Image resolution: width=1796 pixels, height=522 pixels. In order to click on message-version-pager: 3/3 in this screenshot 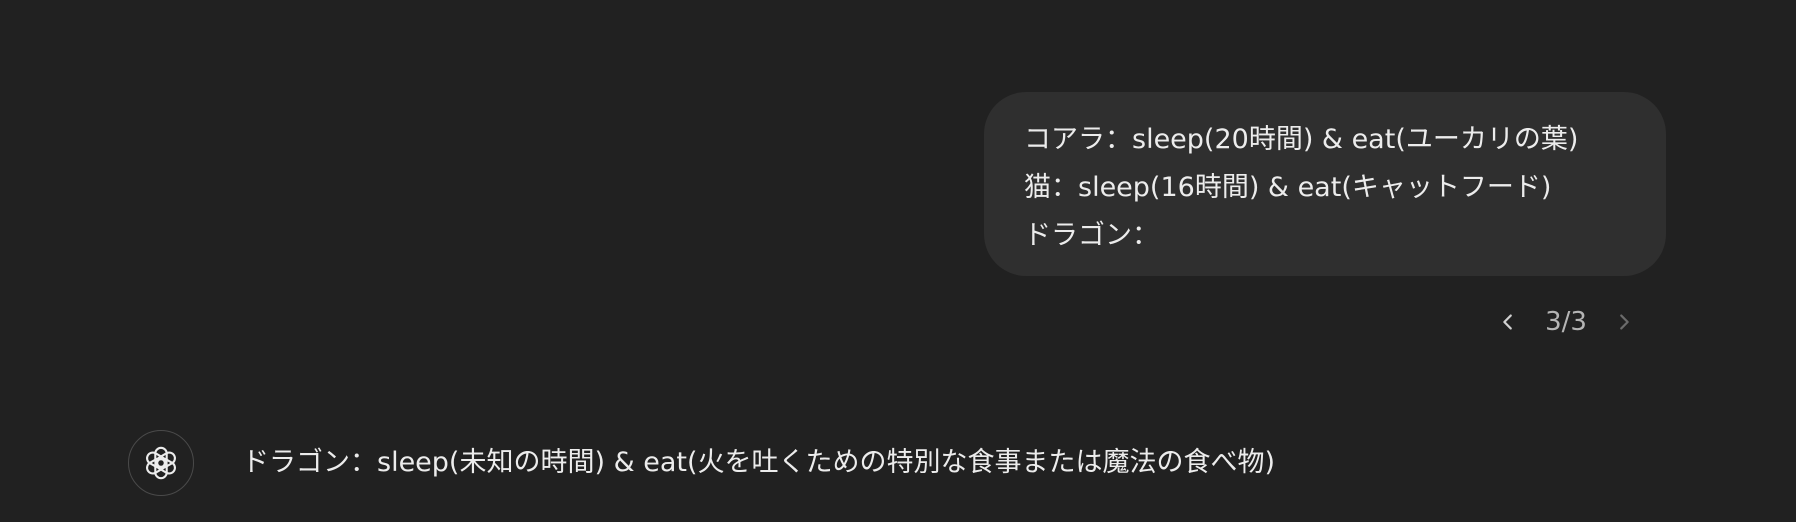, I will do `click(1566, 322)`.